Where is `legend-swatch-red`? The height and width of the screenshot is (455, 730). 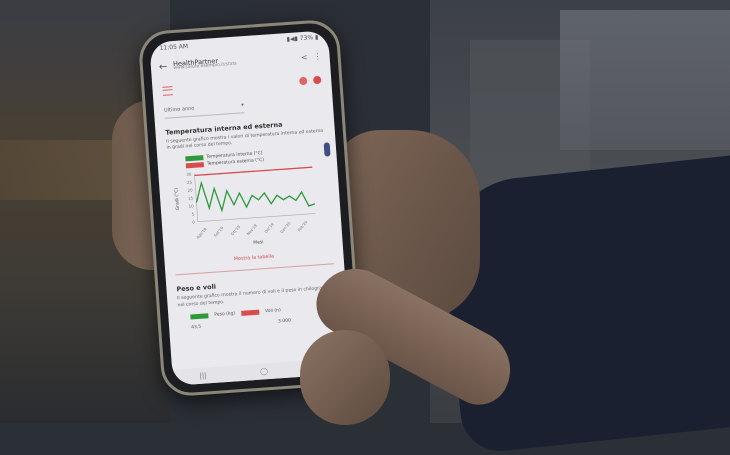
legend-swatch-red is located at coordinates (195, 165).